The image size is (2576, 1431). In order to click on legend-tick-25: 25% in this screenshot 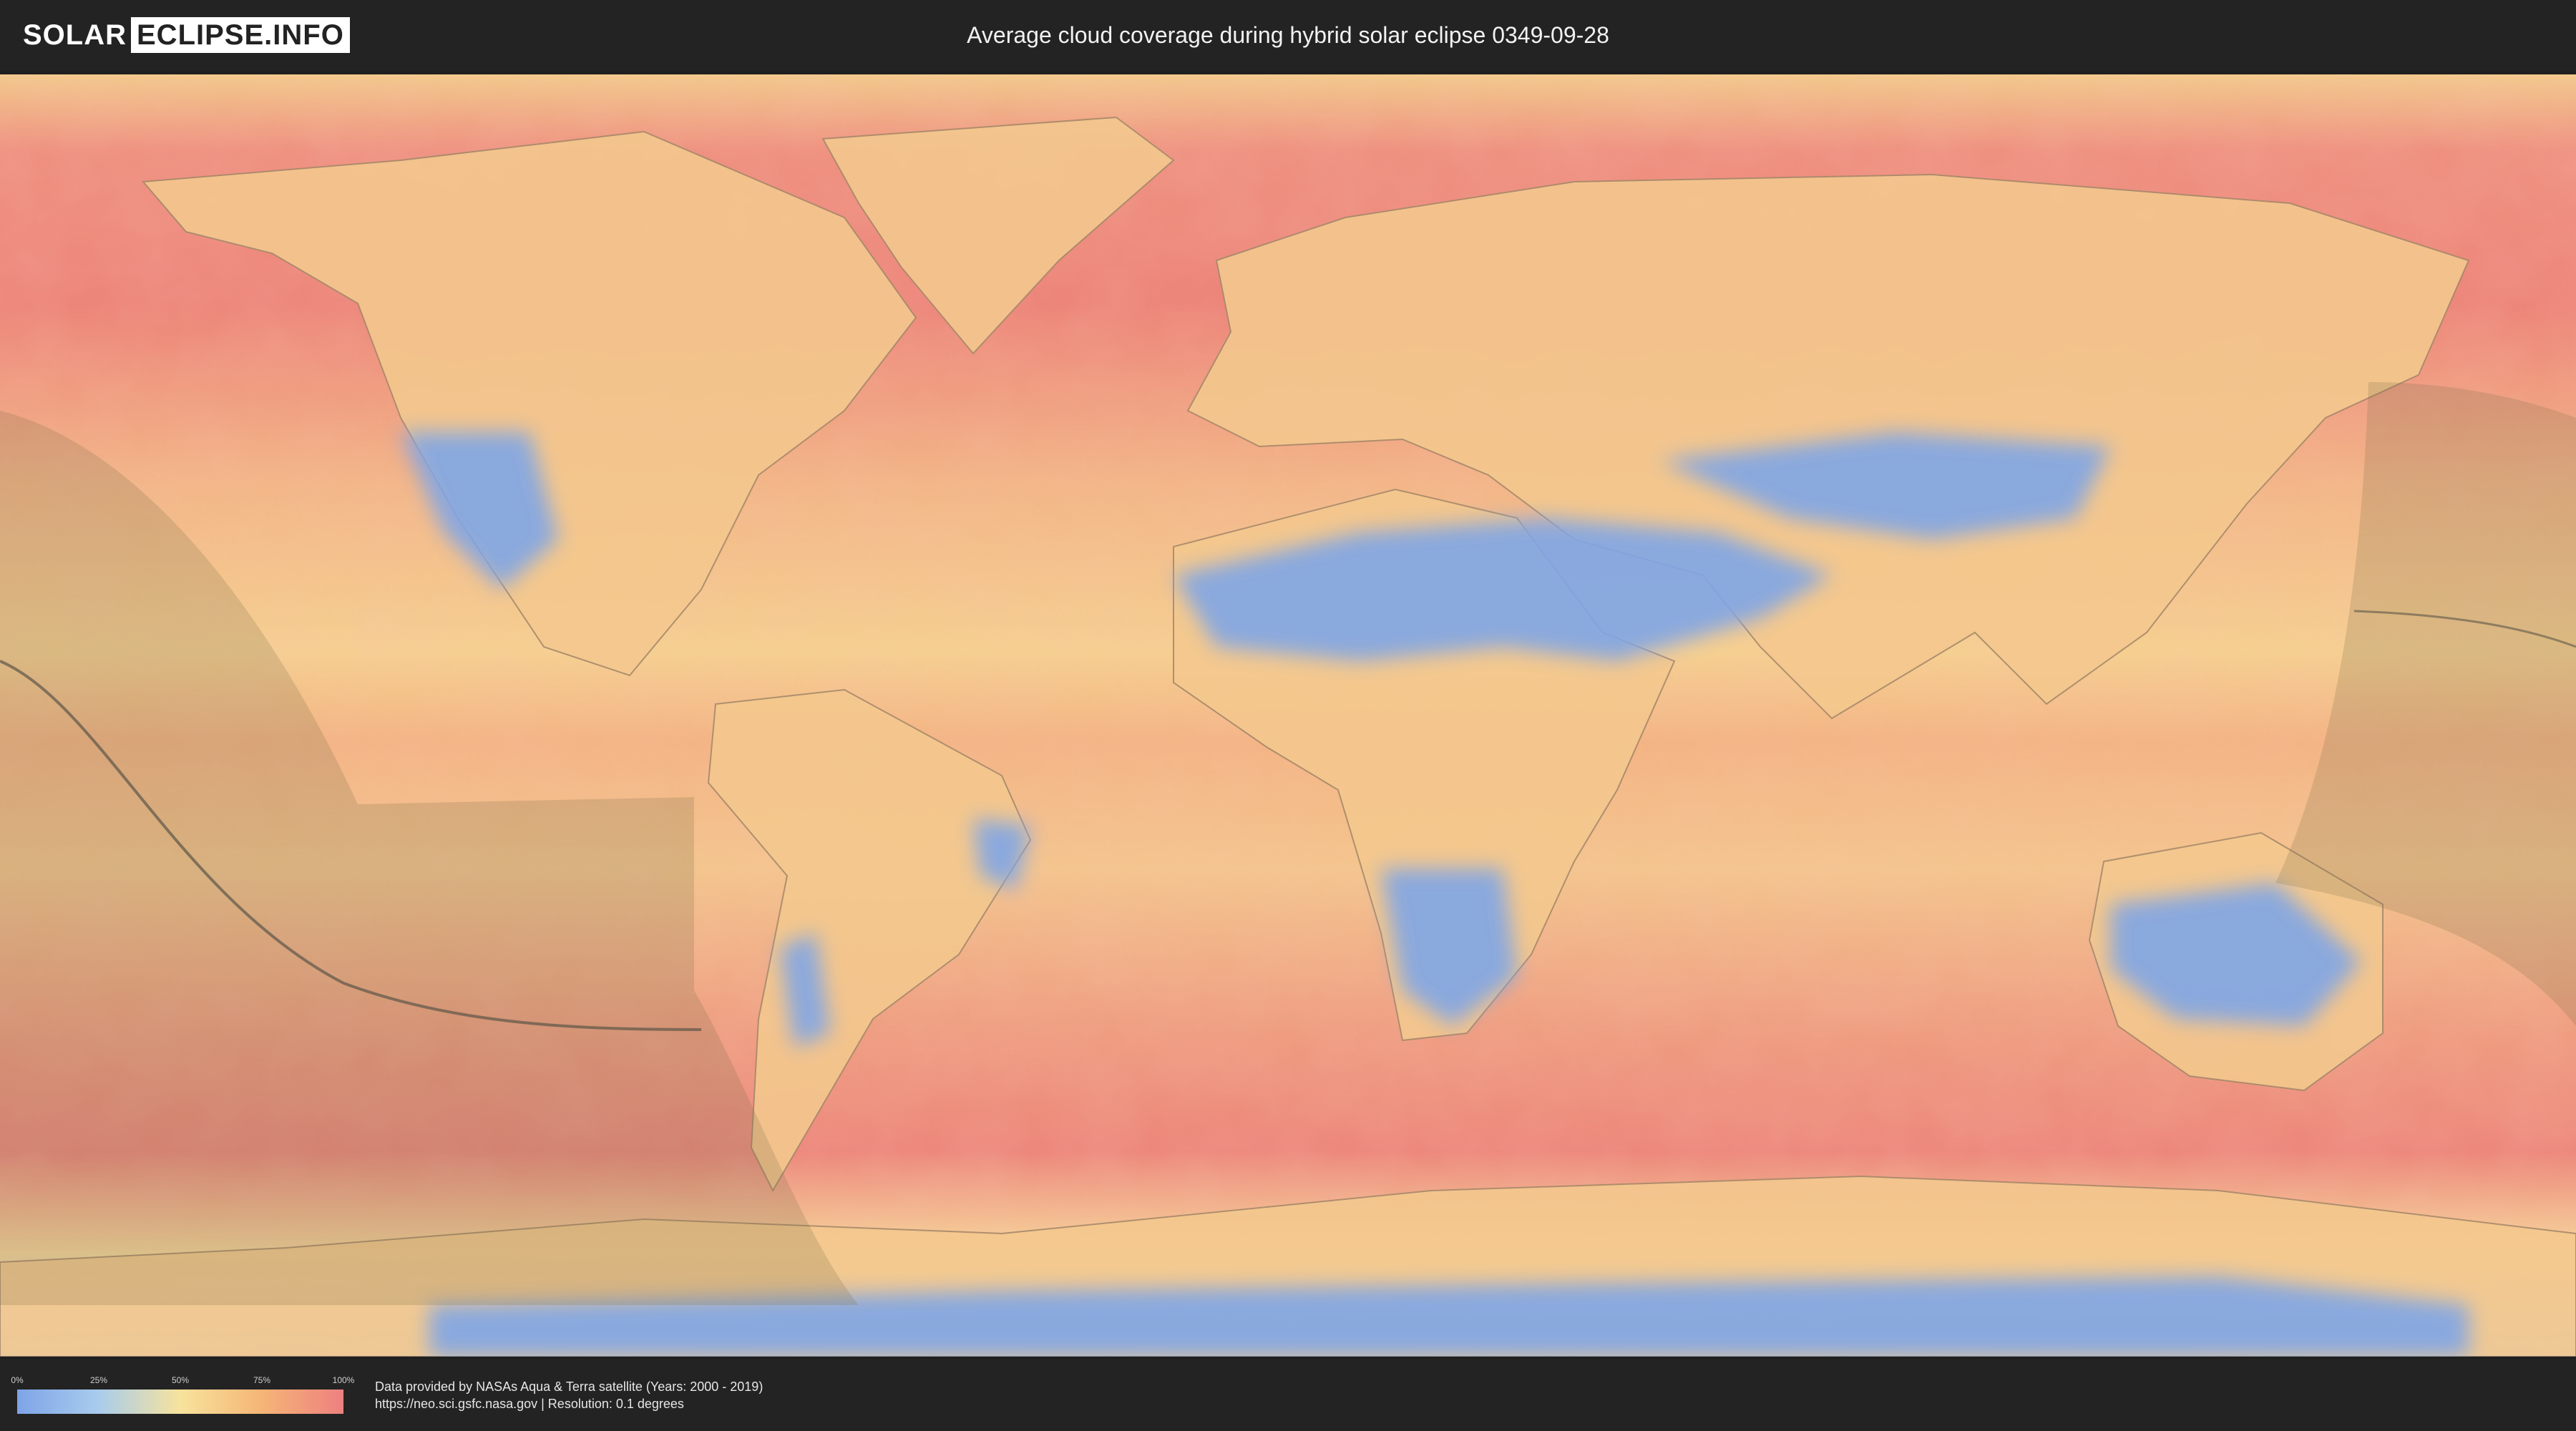, I will do `click(98, 1380)`.